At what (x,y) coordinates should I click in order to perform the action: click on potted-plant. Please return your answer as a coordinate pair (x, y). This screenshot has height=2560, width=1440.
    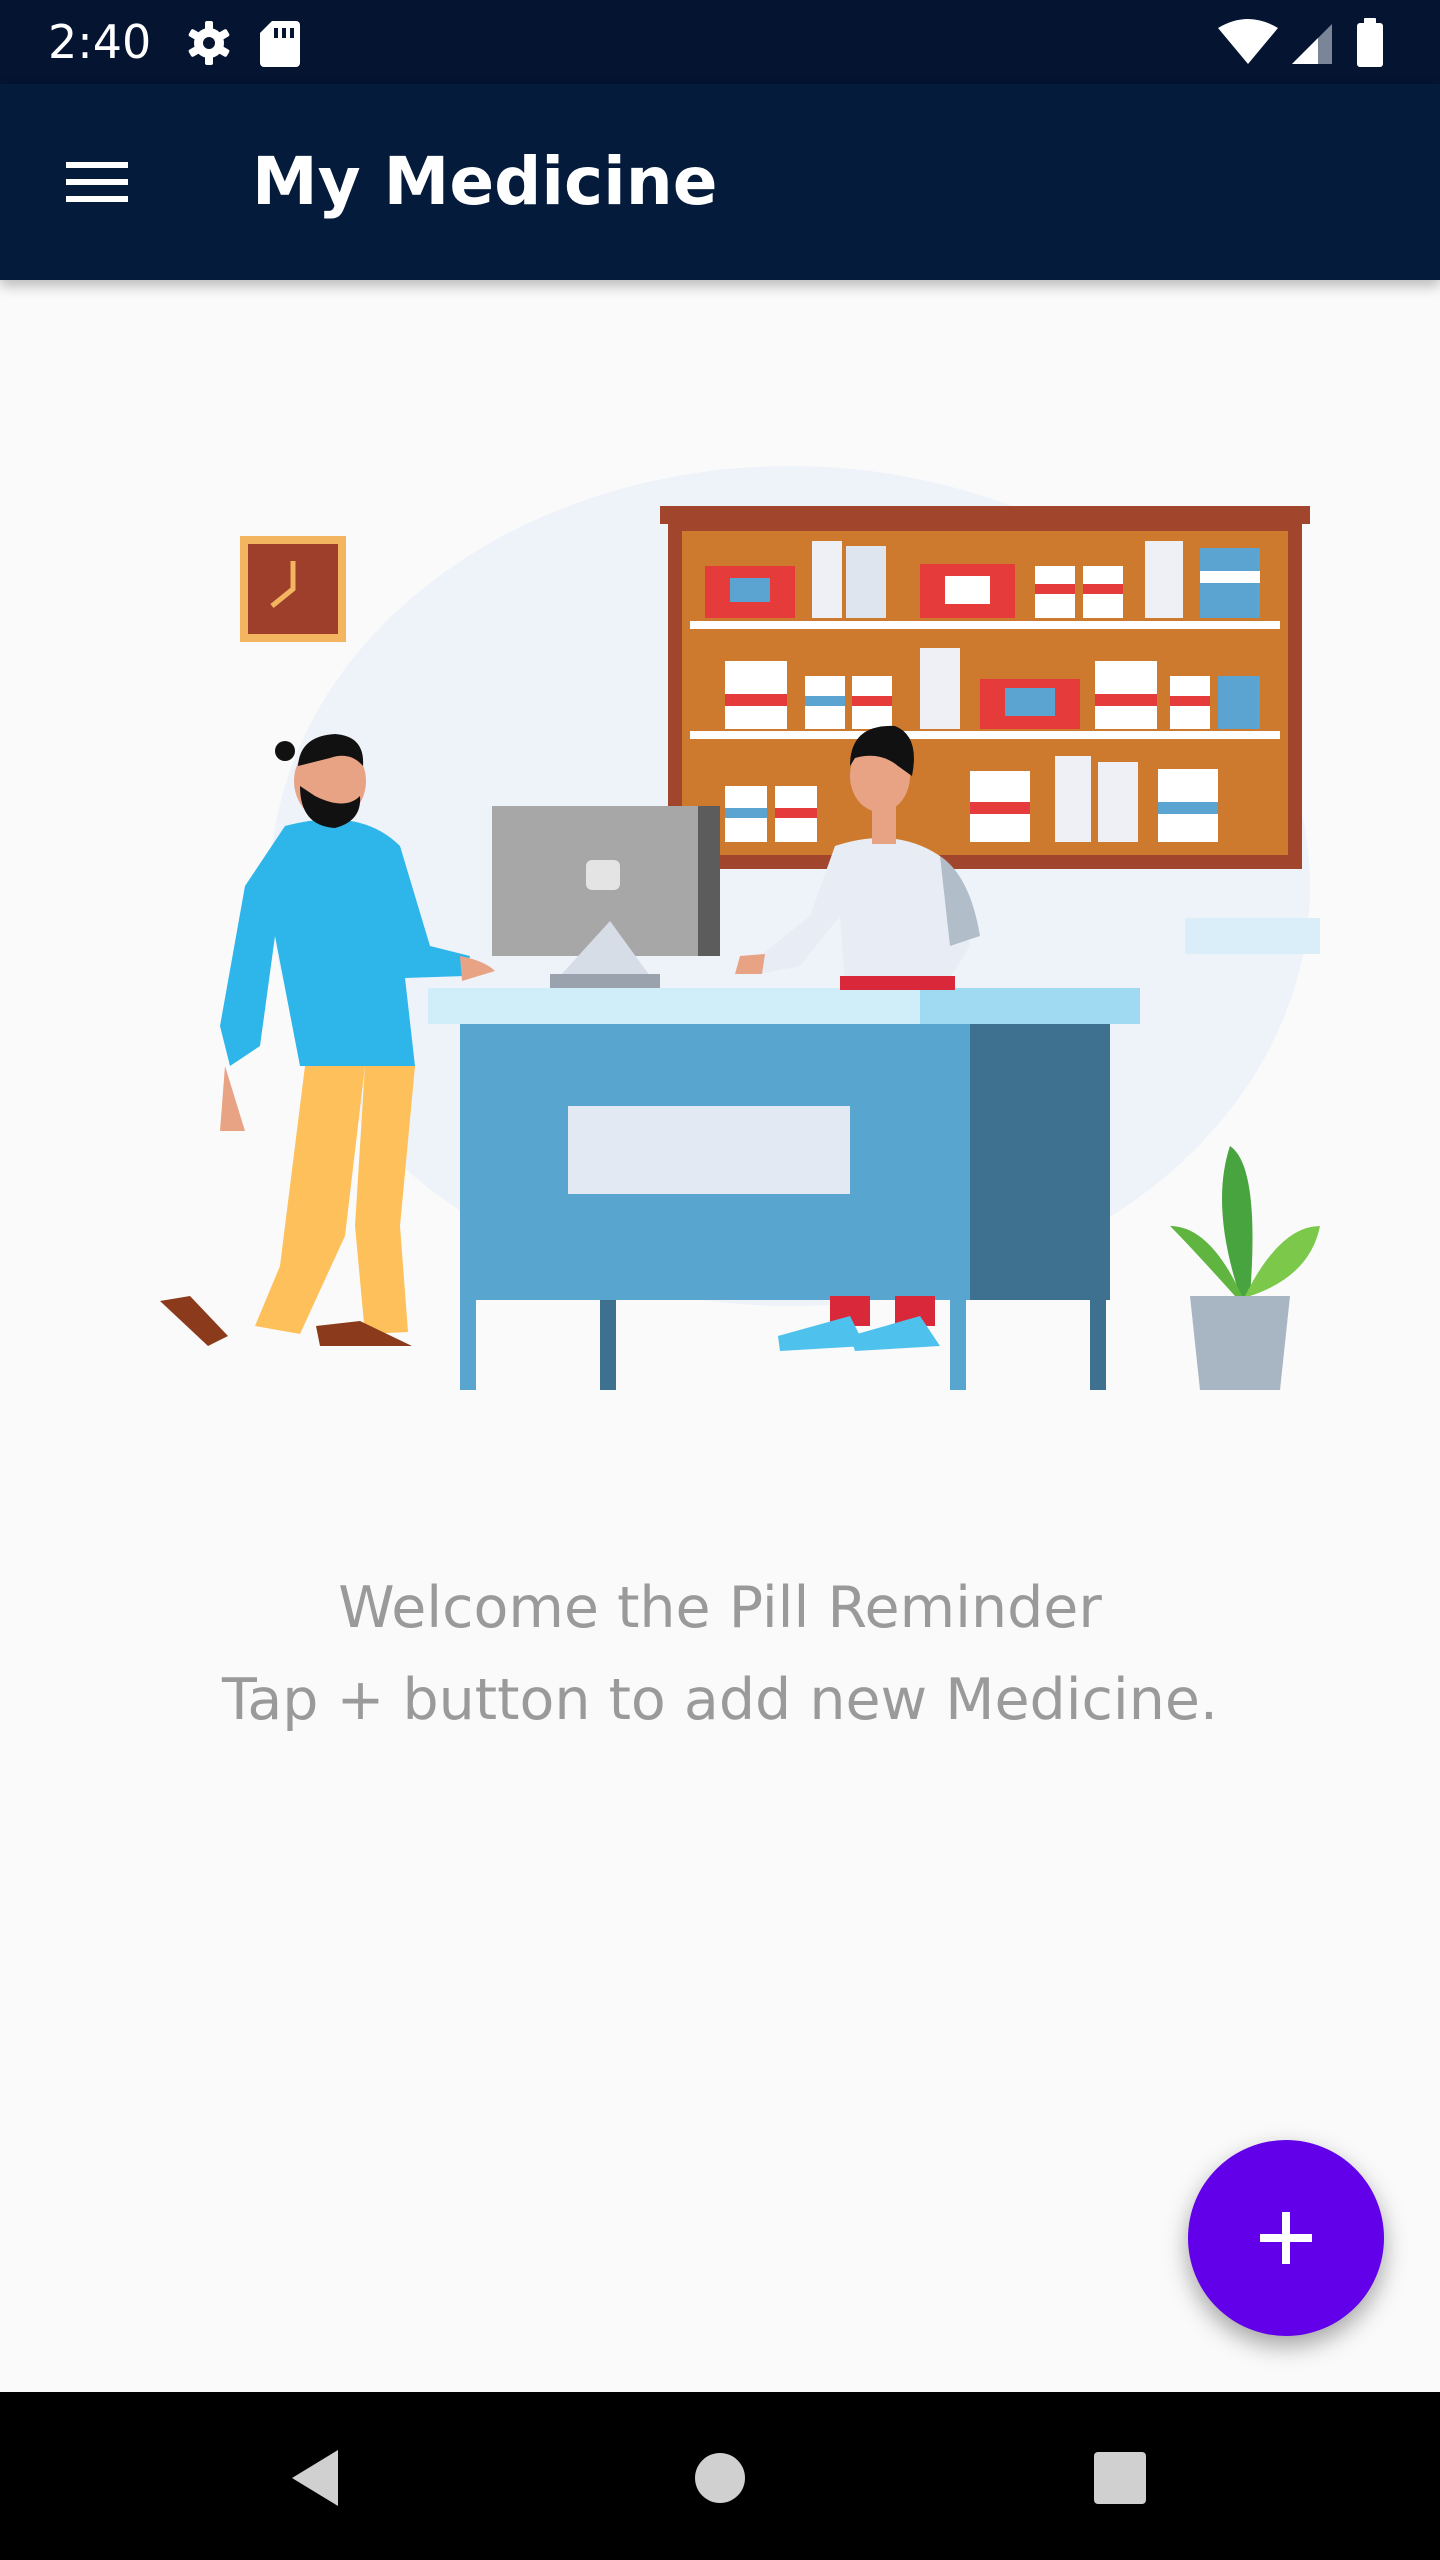
    Looking at the image, I should click on (1245, 1268).